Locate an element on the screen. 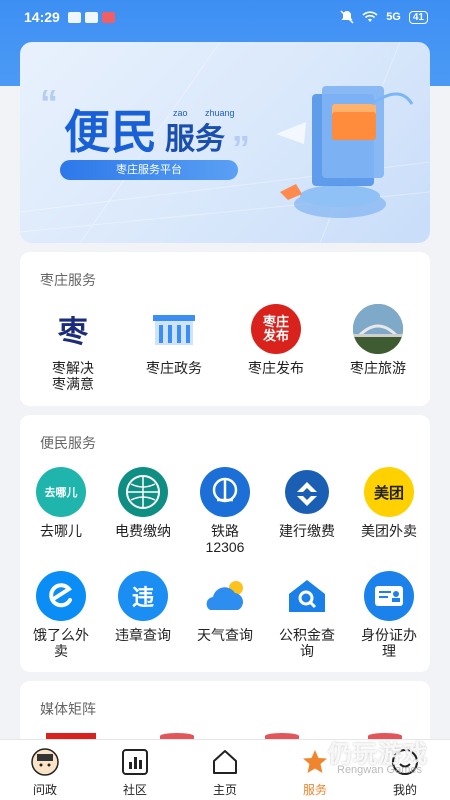 The image size is (450, 800). service-label: 天气查询 is located at coordinates (225, 635).